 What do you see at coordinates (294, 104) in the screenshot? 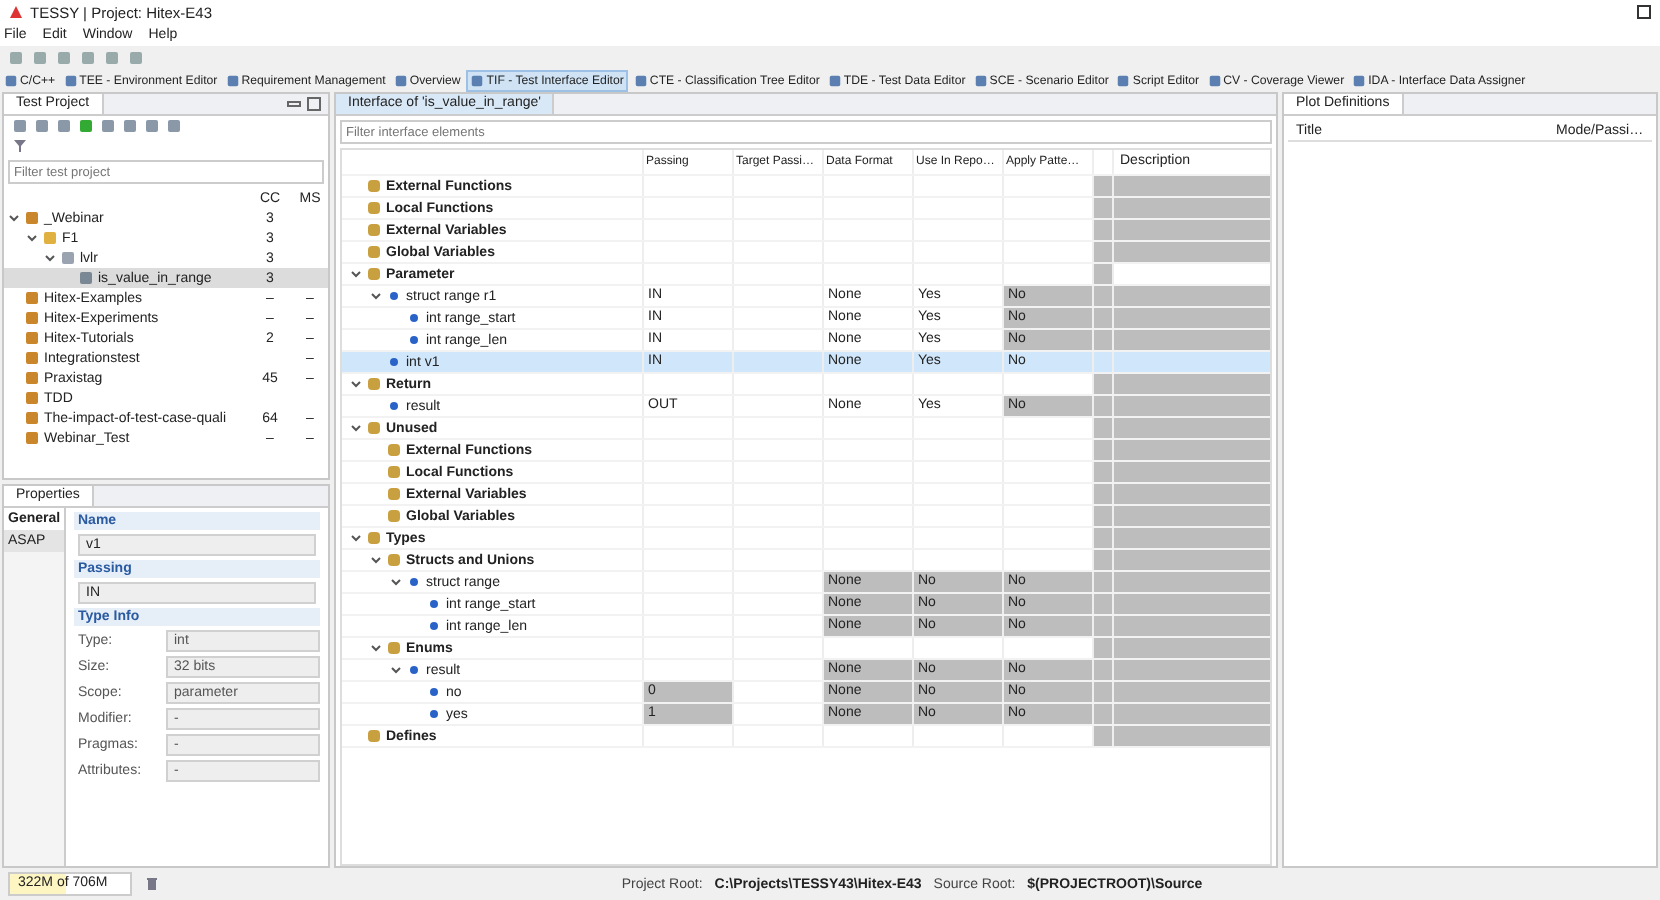
I see `minimize-icon` at bounding box center [294, 104].